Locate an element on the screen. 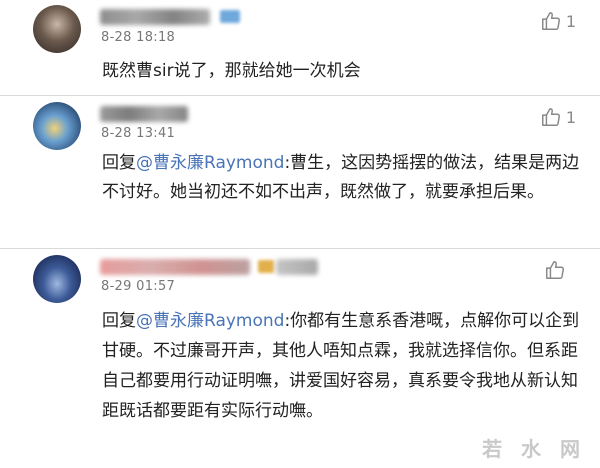 This screenshot has height=468, width=600. like-button is located at coordinates (557, 270).